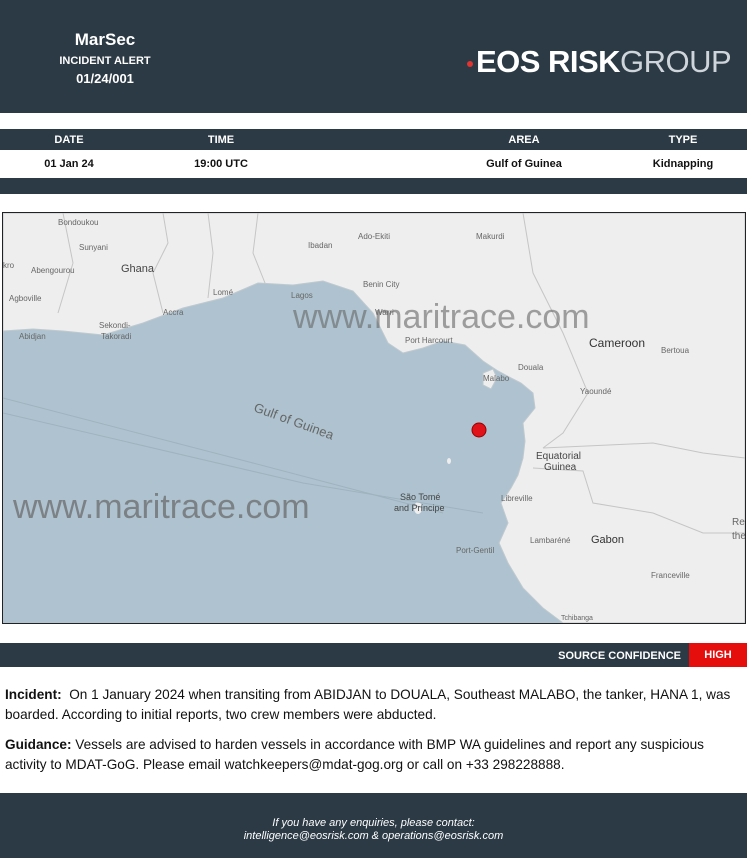 This screenshot has height=858, width=747. Describe the element at coordinates (683, 140) in the screenshot. I see `type-header: TYPE` at that location.